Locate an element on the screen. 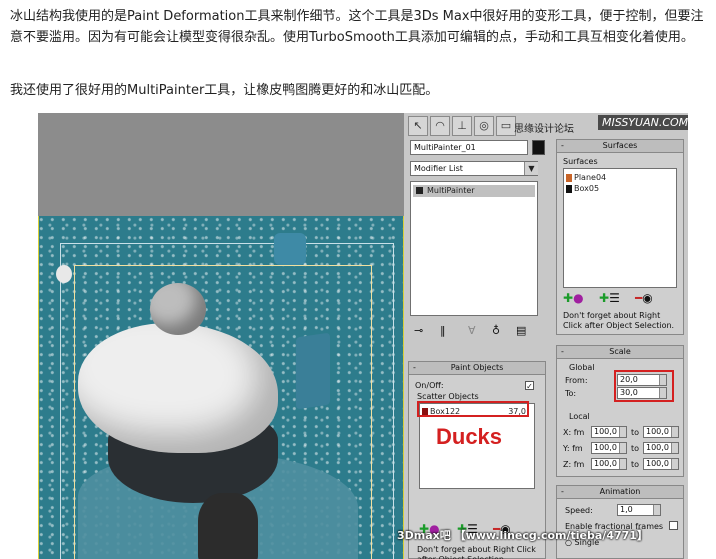 This screenshot has width=716, height=559. motion-tab-icon: ◎ is located at coordinates (484, 126).